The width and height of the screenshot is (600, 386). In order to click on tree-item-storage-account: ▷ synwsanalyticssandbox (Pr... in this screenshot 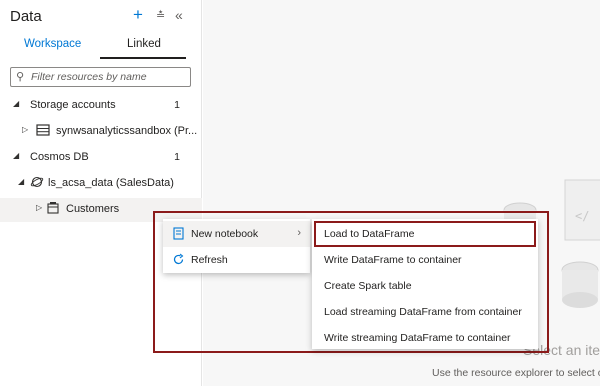, I will do `click(101, 132)`.